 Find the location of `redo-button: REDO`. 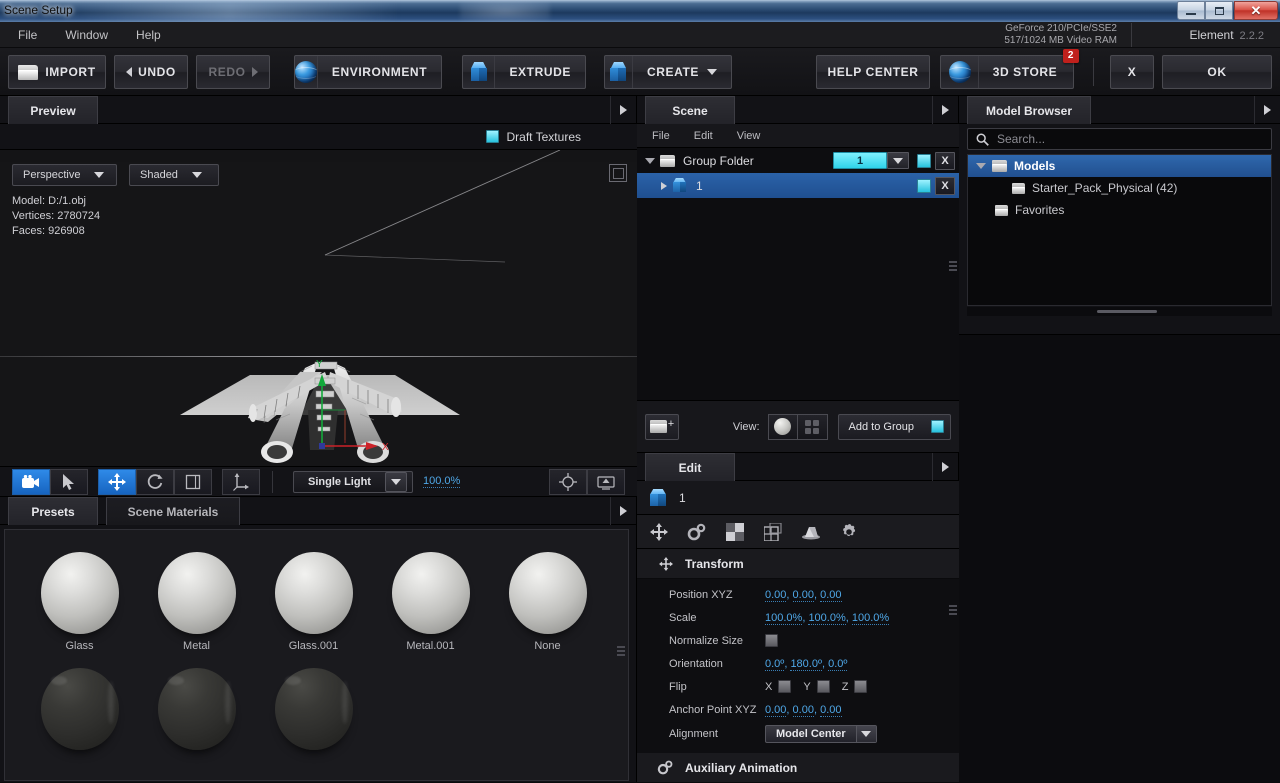

redo-button: REDO is located at coordinates (233, 72).